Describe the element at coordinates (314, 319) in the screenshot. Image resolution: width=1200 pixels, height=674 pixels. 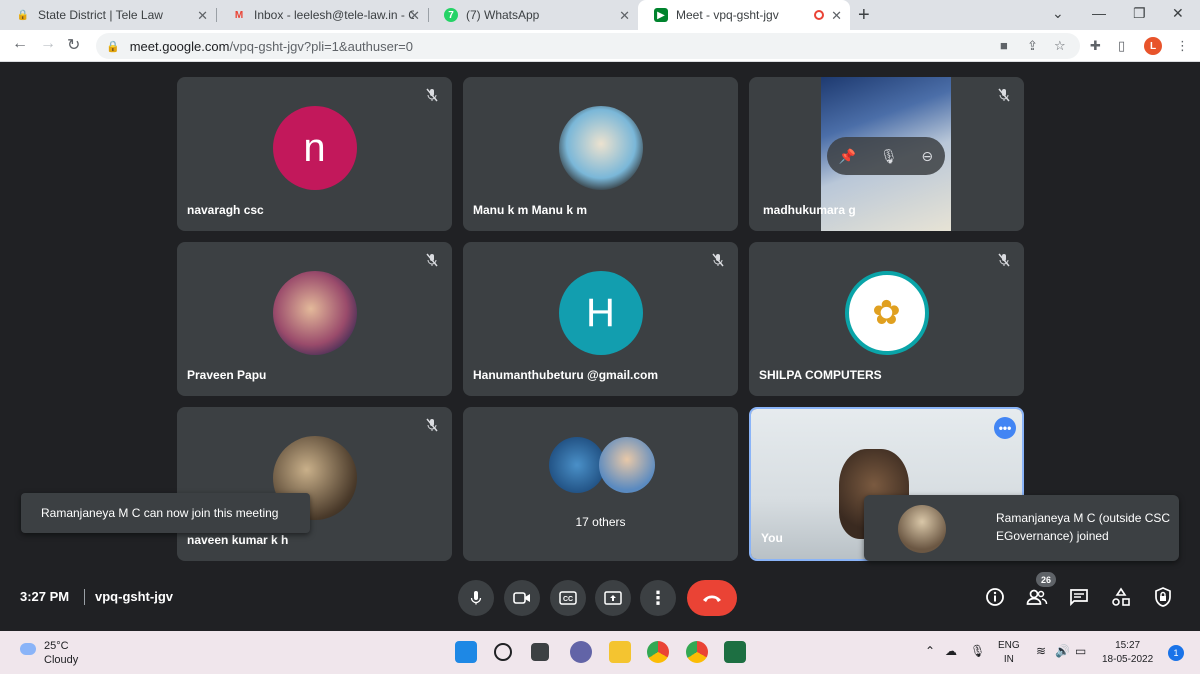
I see `participant-tile: Praveen Papu` at that location.